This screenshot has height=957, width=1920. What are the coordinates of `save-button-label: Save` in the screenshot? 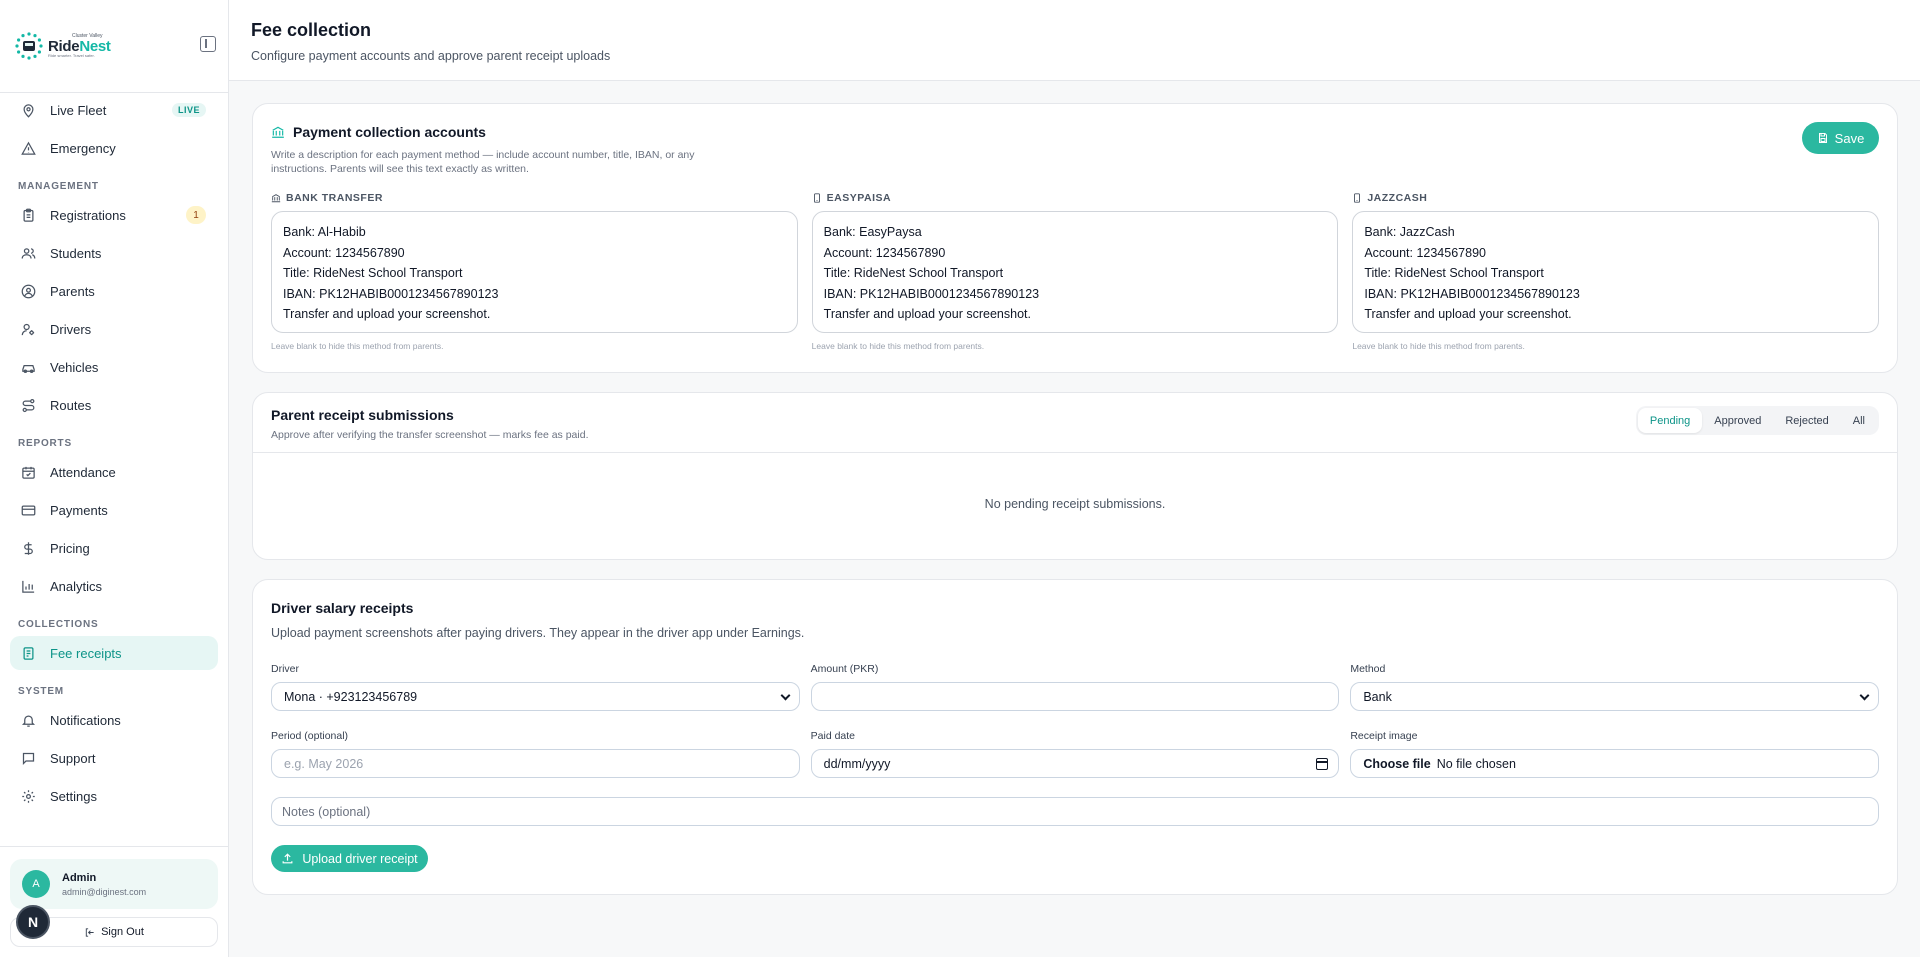 It's located at (1849, 138).